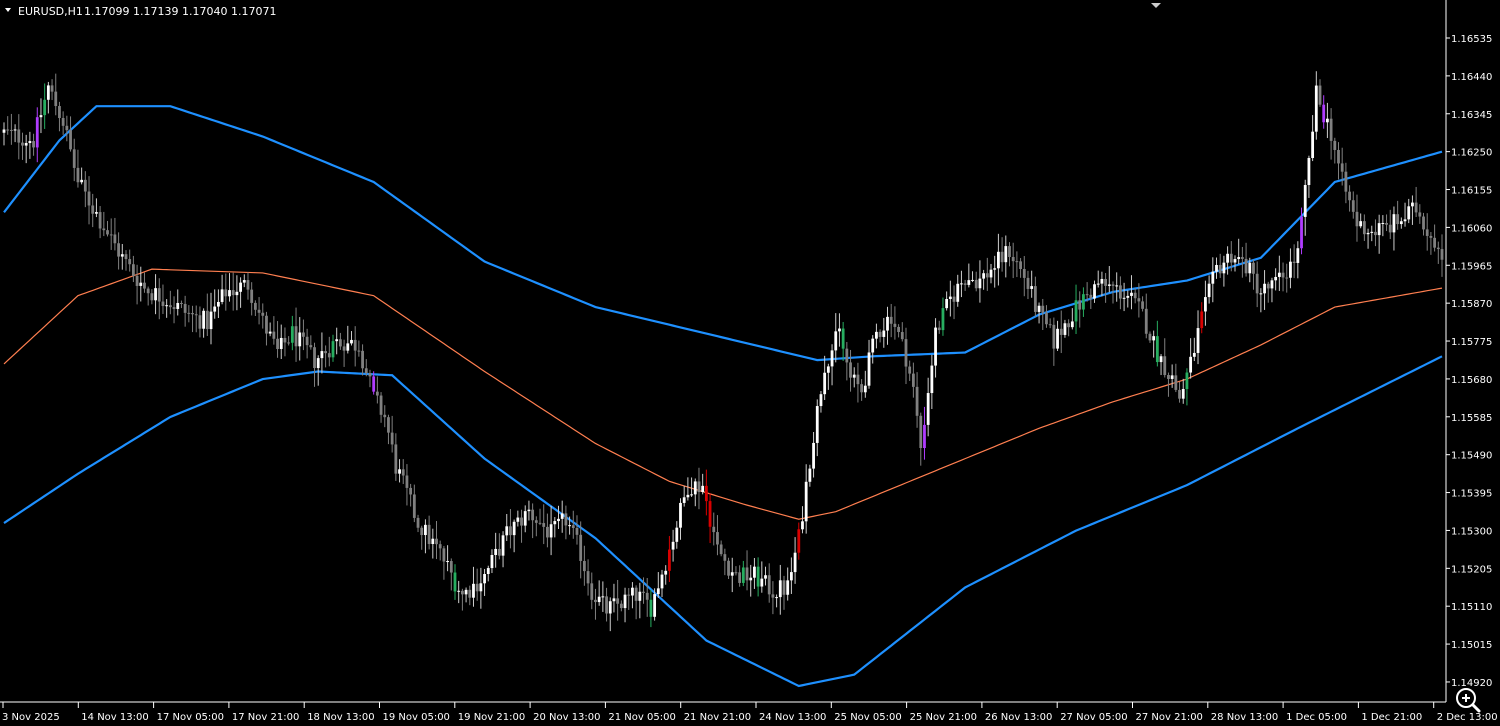 Image resolution: width=1500 pixels, height=726 pixels. What do you see at coordinates (1471, 115) in the screenshot?
I see `y-tick-label: 1.16345` at bounding box center [1471, 115].